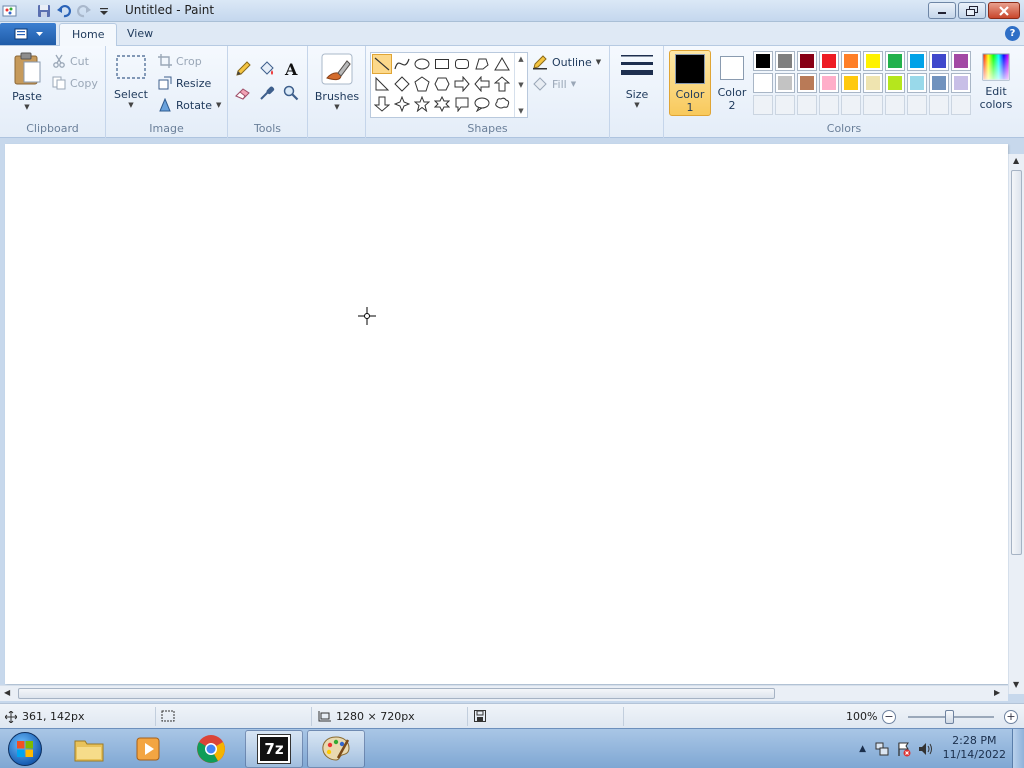 The image size is (1024, 768). I want to click on magnifier-tool, so click(291, 93).